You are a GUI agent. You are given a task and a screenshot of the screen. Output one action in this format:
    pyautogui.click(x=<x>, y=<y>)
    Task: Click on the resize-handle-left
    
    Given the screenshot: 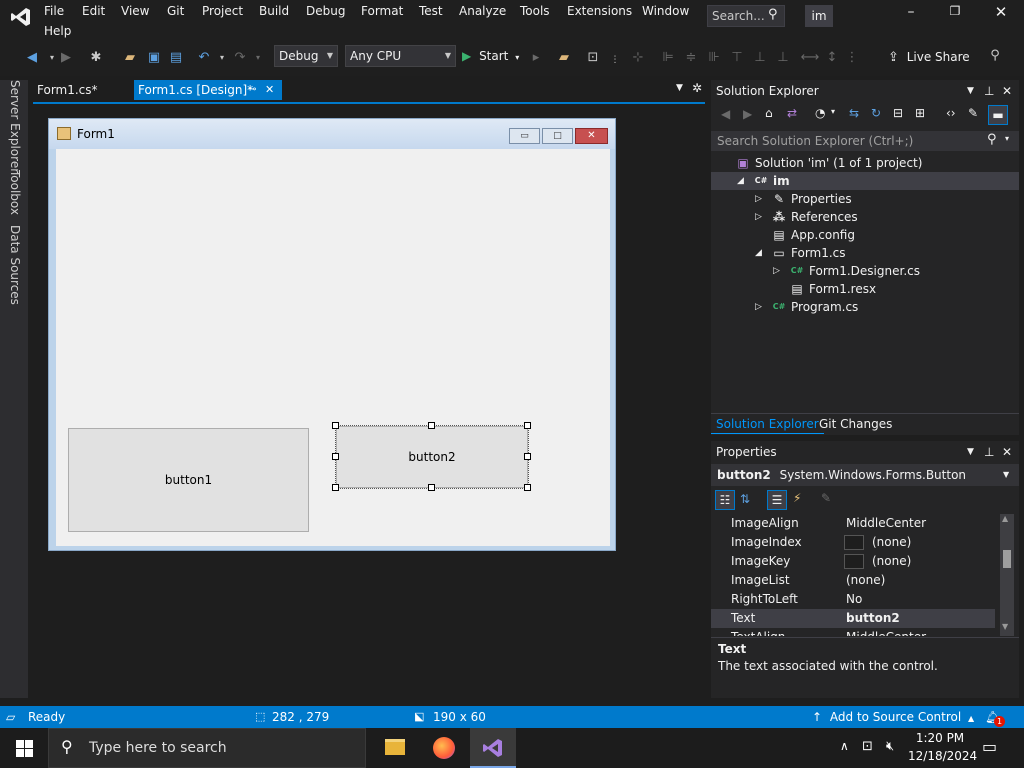 What is the action you would take?
    pyautogui.click(x=335, y=456)
    